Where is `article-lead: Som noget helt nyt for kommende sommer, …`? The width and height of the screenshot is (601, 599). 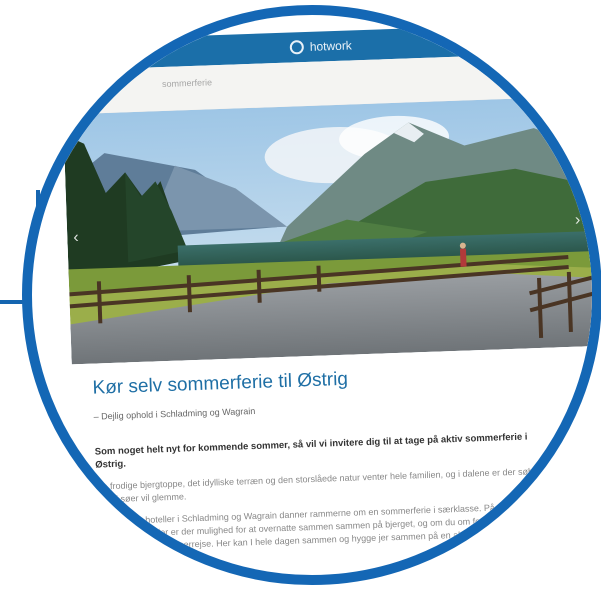
article-lead: Som noget helt nyt for kommende sommer, … is located at coordinates (311, 451).